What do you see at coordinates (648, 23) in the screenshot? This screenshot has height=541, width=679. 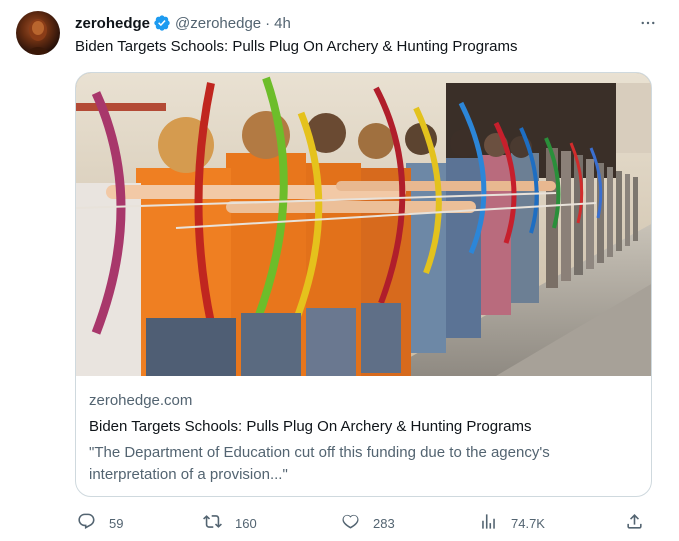 I see `more-options-icon` at bounding box center [648, 23].